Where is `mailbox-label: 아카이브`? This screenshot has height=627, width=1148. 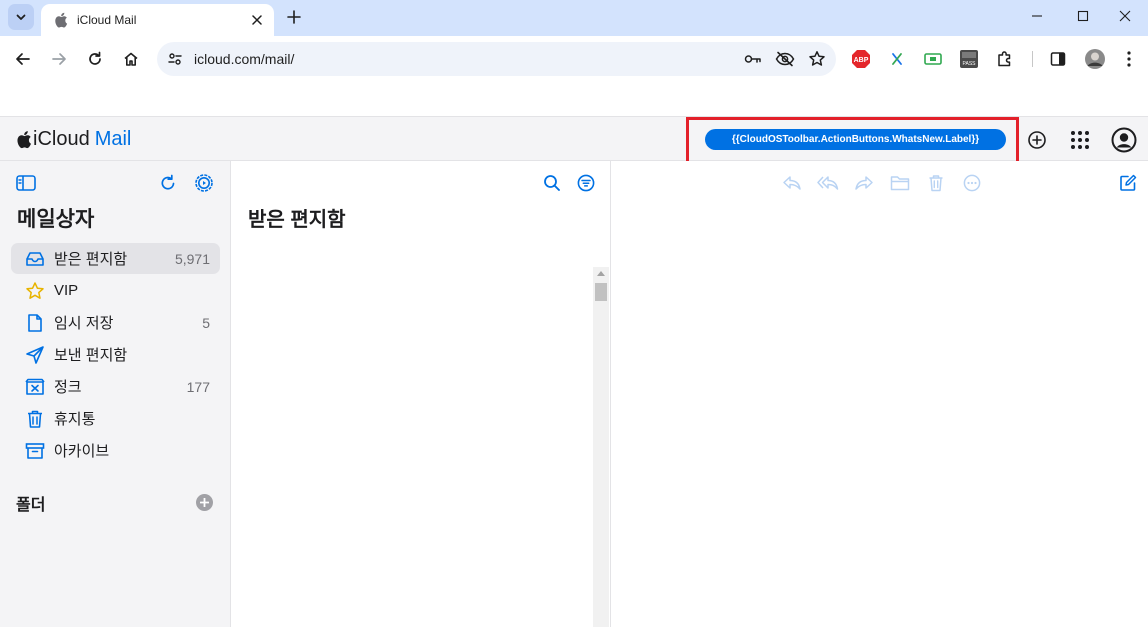 mailbox-label: 아카이브 is located at coordinates (82, 451).